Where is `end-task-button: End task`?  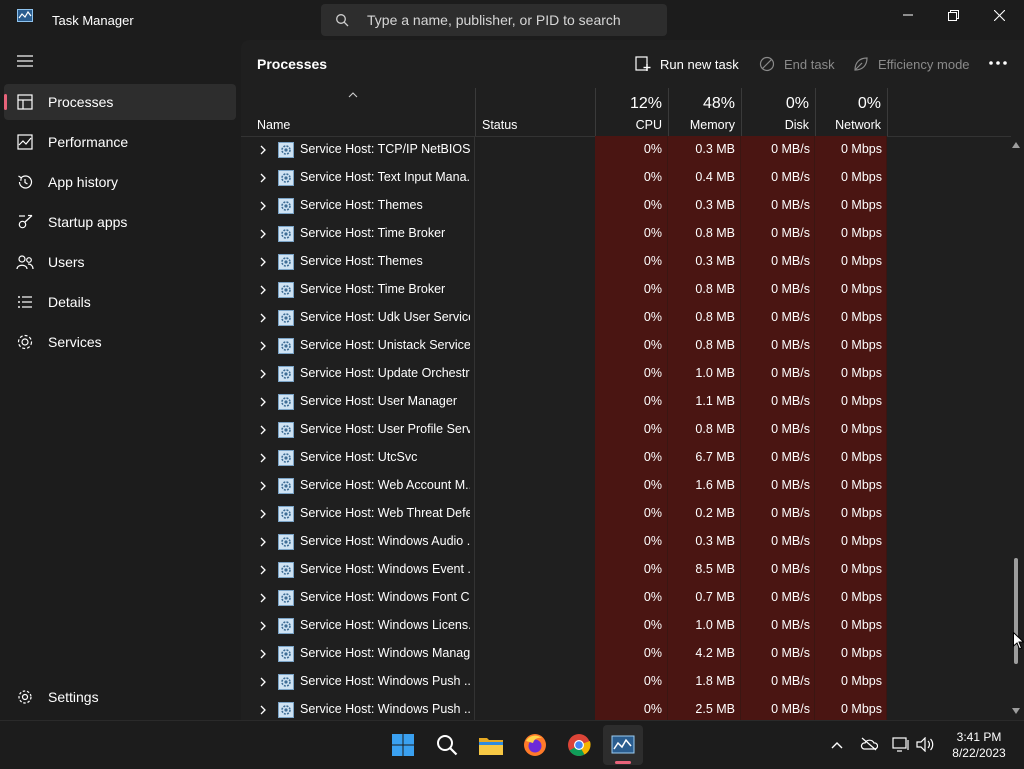
end-task-button: End task is located at coordinates (797, 64).